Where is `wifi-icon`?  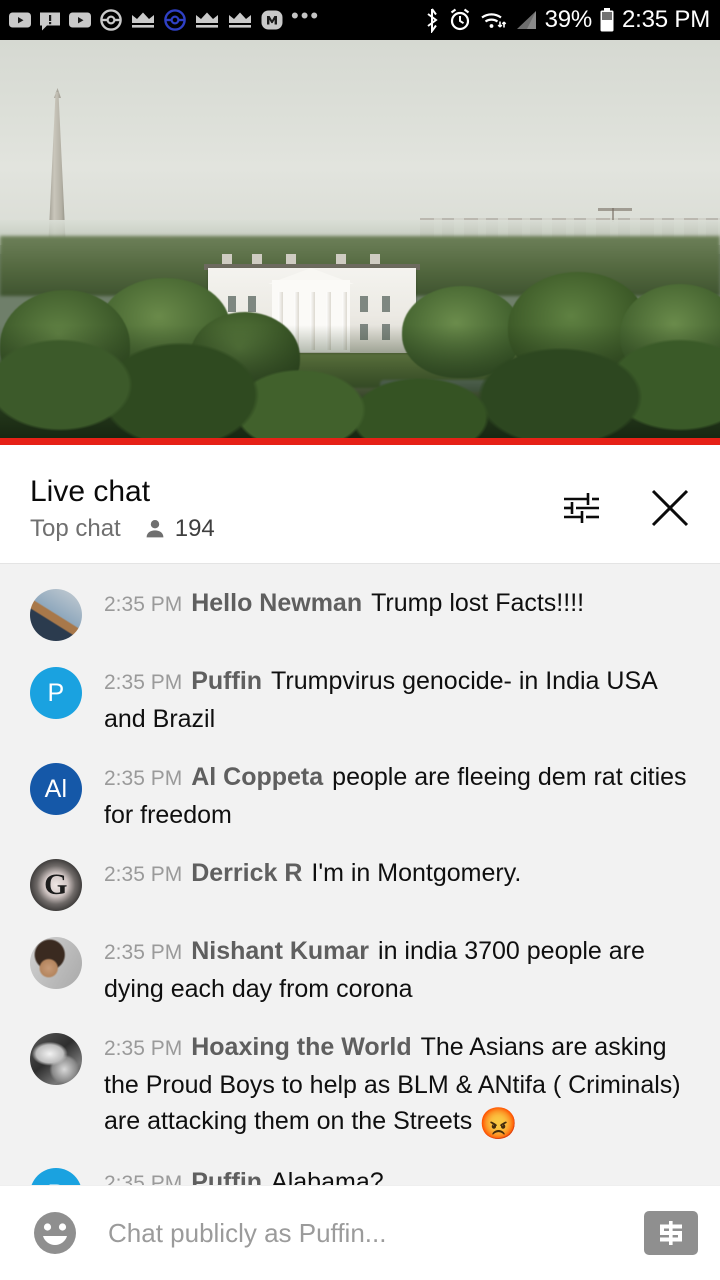 wifi-icon is located at coordinates (493, 20).